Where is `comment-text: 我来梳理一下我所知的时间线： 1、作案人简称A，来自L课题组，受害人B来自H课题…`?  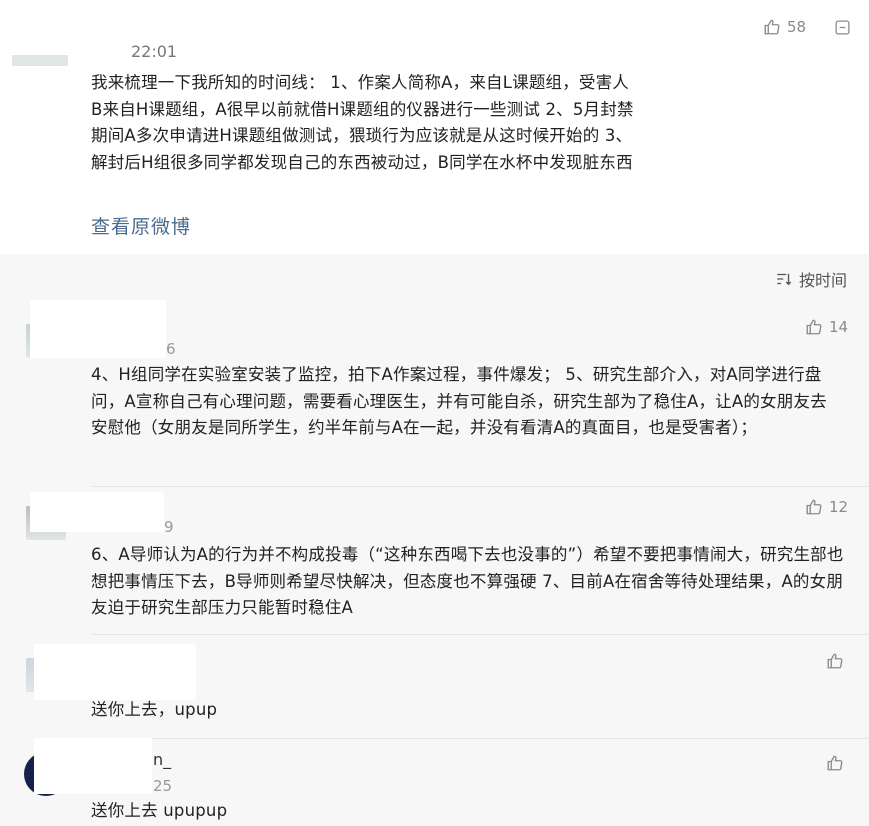 comment-text: 我来梳理一下我所知的时间线： 1、作案人简称A，来自L课题组，受害人B来自H课题… is located at coordinates (362, 122).